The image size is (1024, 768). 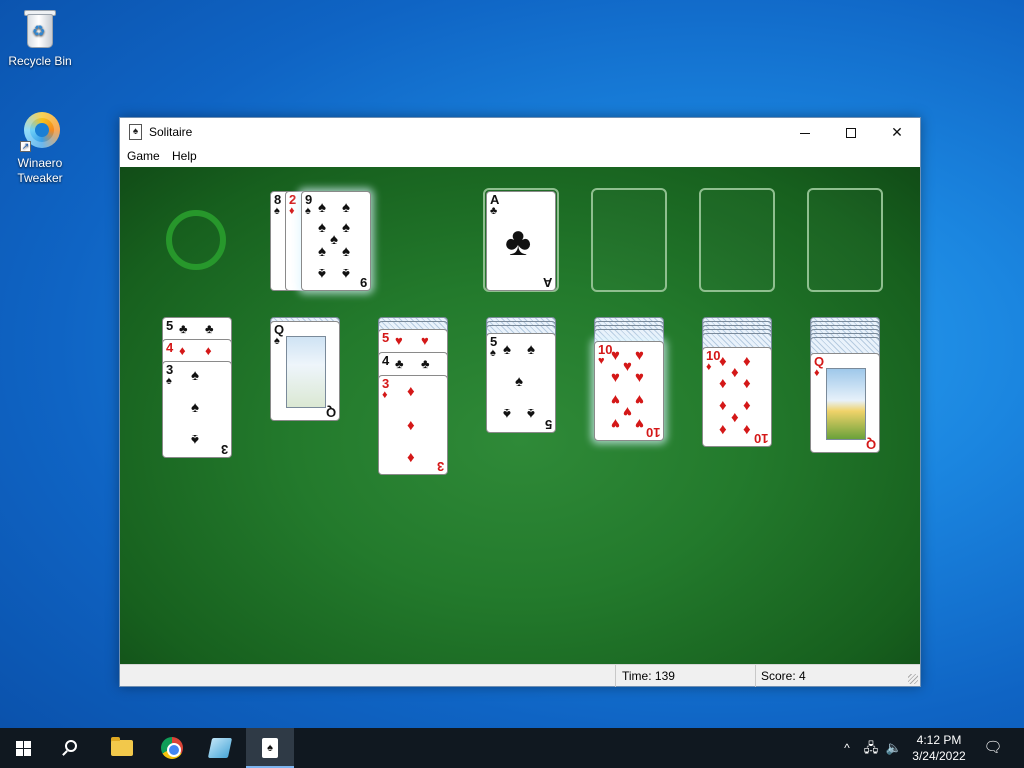 What do you see at coordinates (520, 156) in the screenshot?
I see `menu-bar: Game Help` at bounding box center [520, 156].